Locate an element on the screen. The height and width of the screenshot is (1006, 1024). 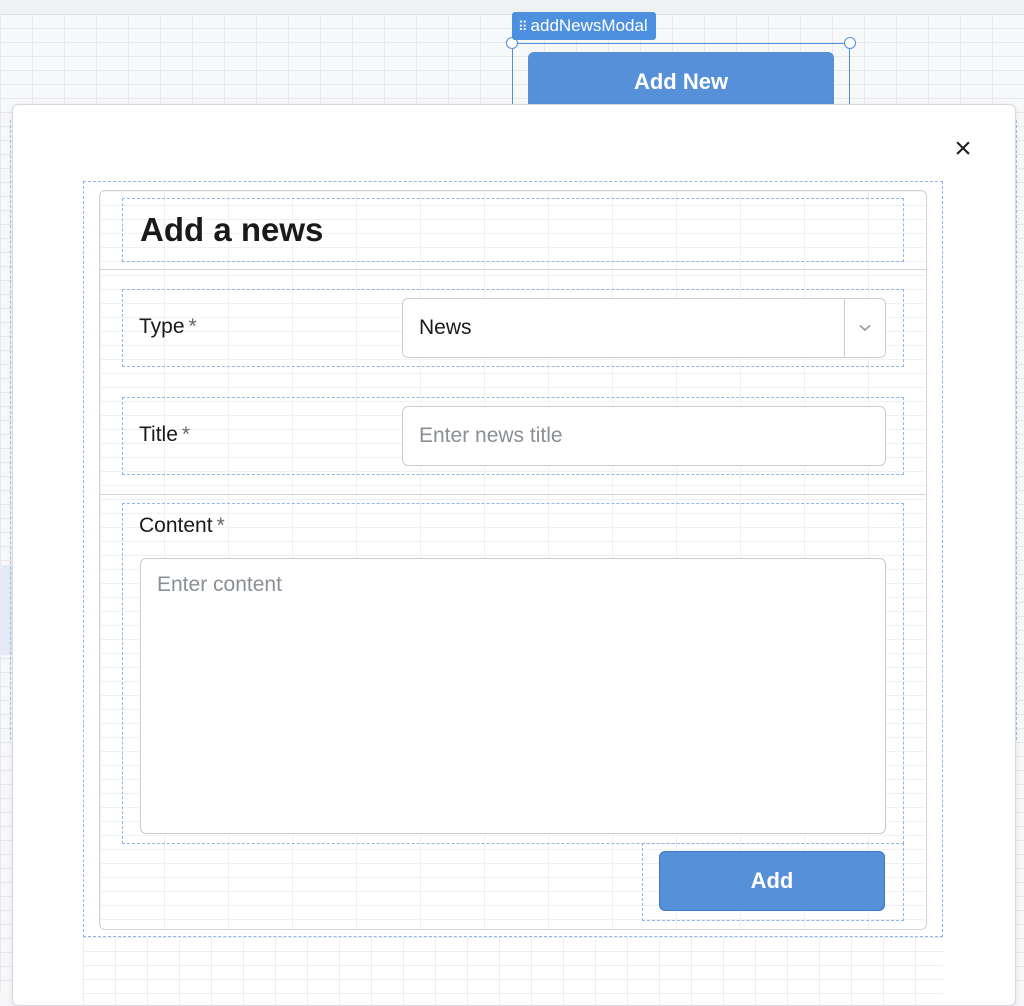
chevron-down-icon is located at coordinates (864, 328).